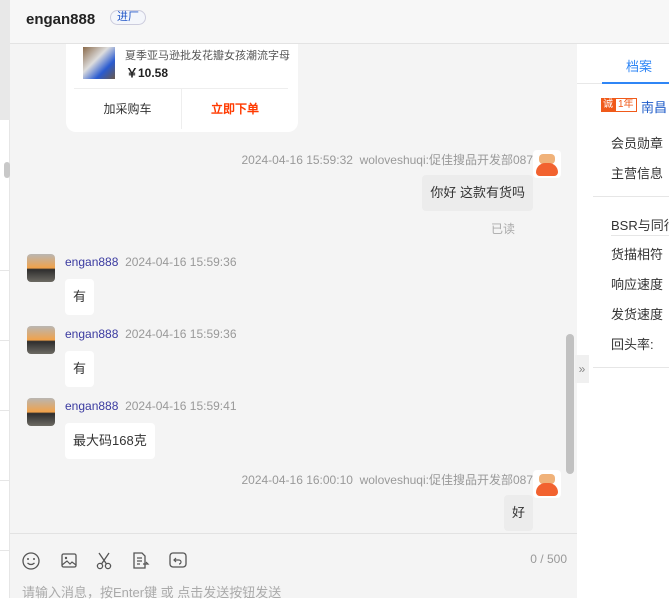  I want to click on description-match: 货描相符, so click(637, 254).